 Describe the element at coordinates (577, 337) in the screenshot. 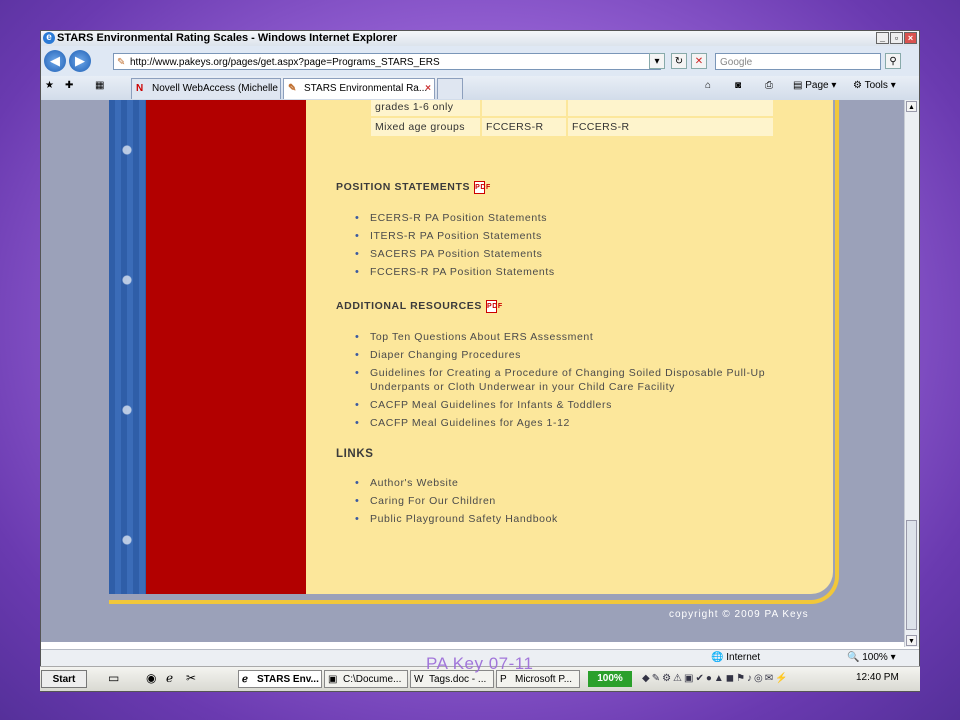

I see `list-item: Top Ten Questions About ERS Assessment` at that location.